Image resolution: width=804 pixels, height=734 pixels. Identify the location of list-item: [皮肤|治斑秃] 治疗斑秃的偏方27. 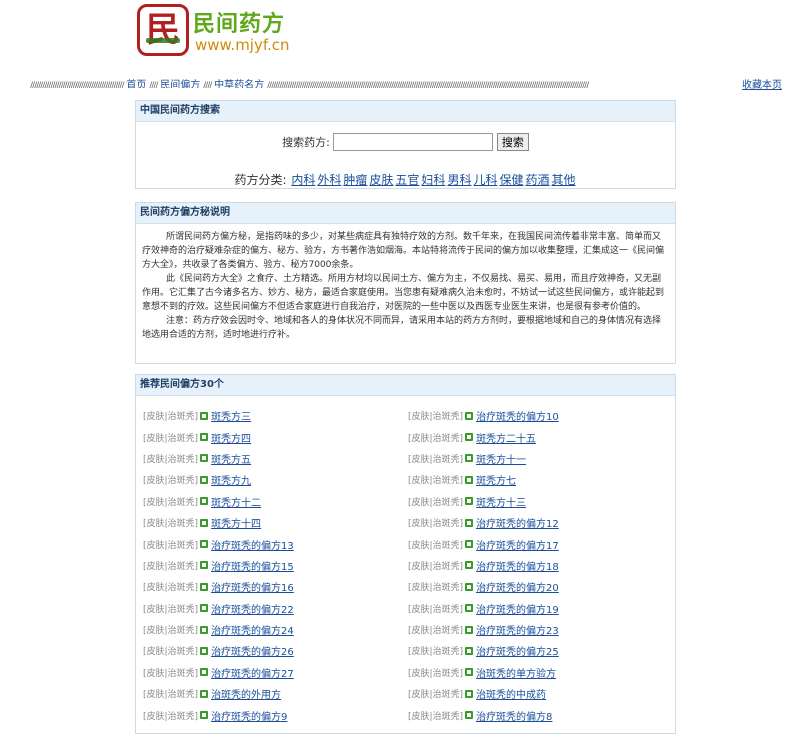
(275, 672).